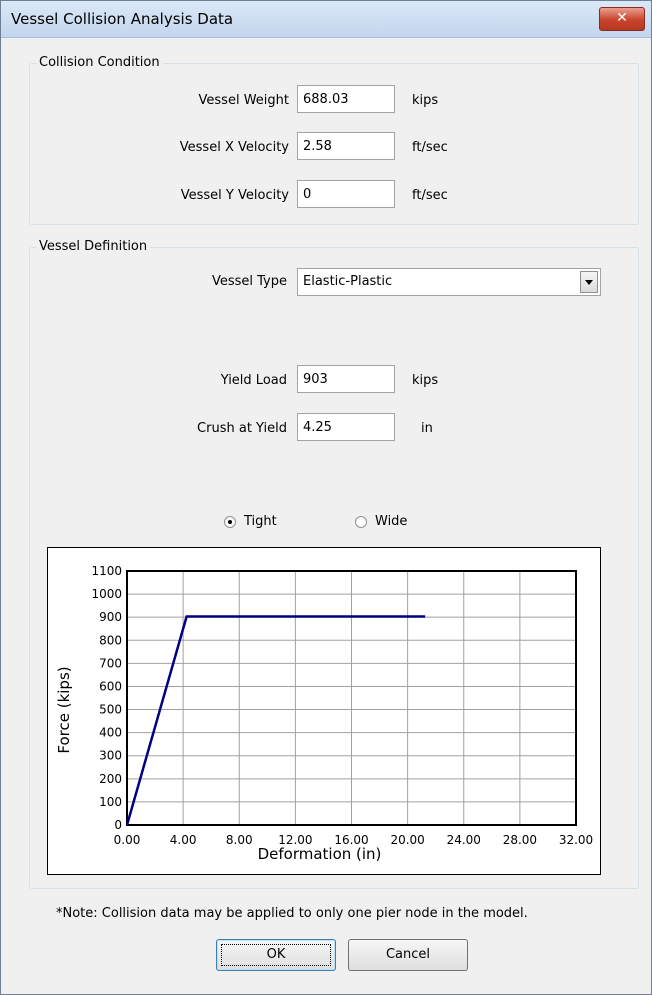 This screenshot has height=995, width=652. Describe the element at coordinates (118, 825) in the screenshot. I see `y-tick-label: 0` at that location.